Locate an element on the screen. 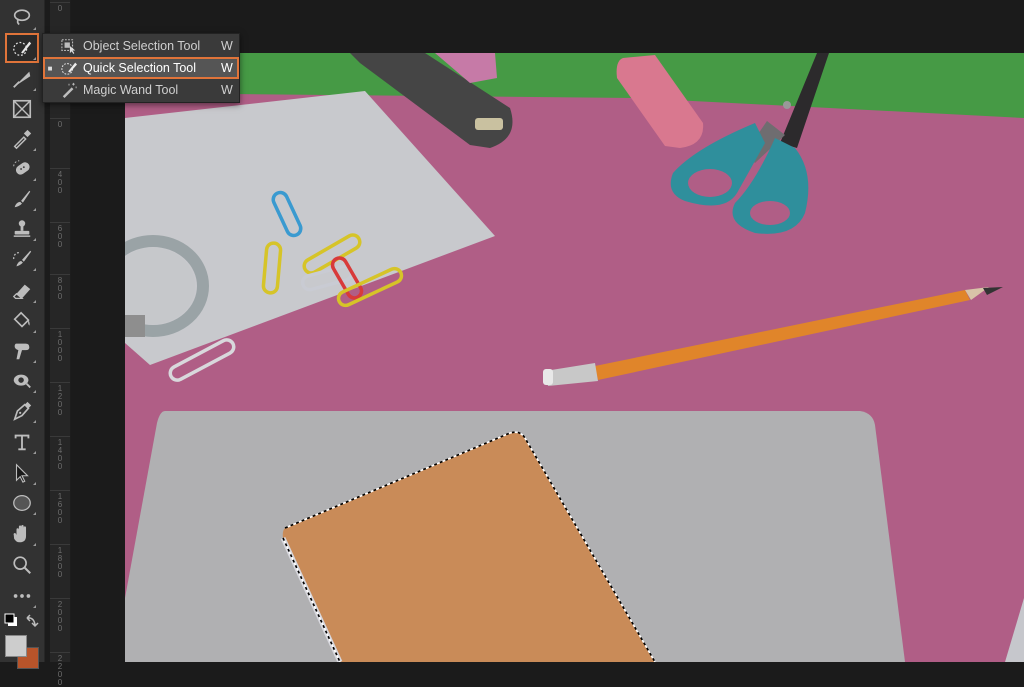 The width and height of the screenshot is (1024, 687). ruler-label: 1800 is located at coordinates (60, 562).